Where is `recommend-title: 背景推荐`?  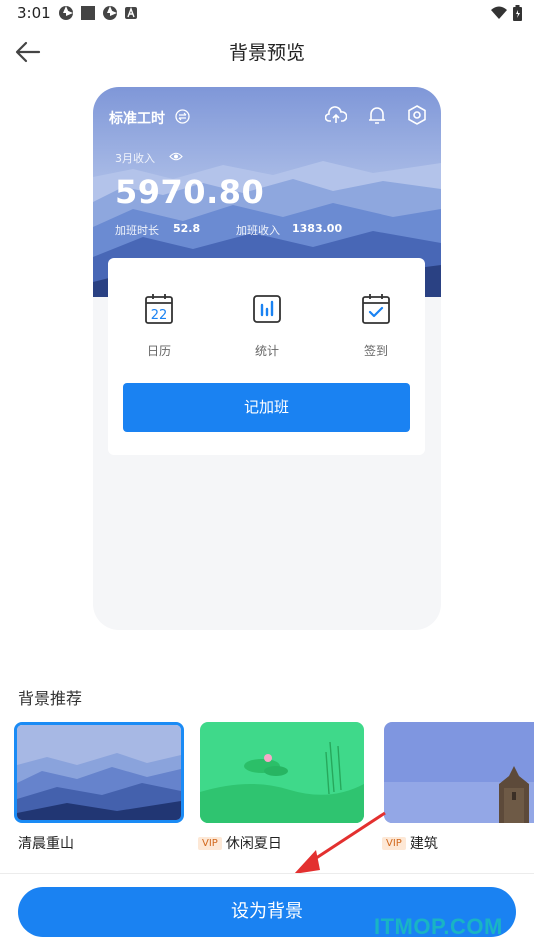
recommend-title: 背景推荐 is located at coordinates (50, 698).